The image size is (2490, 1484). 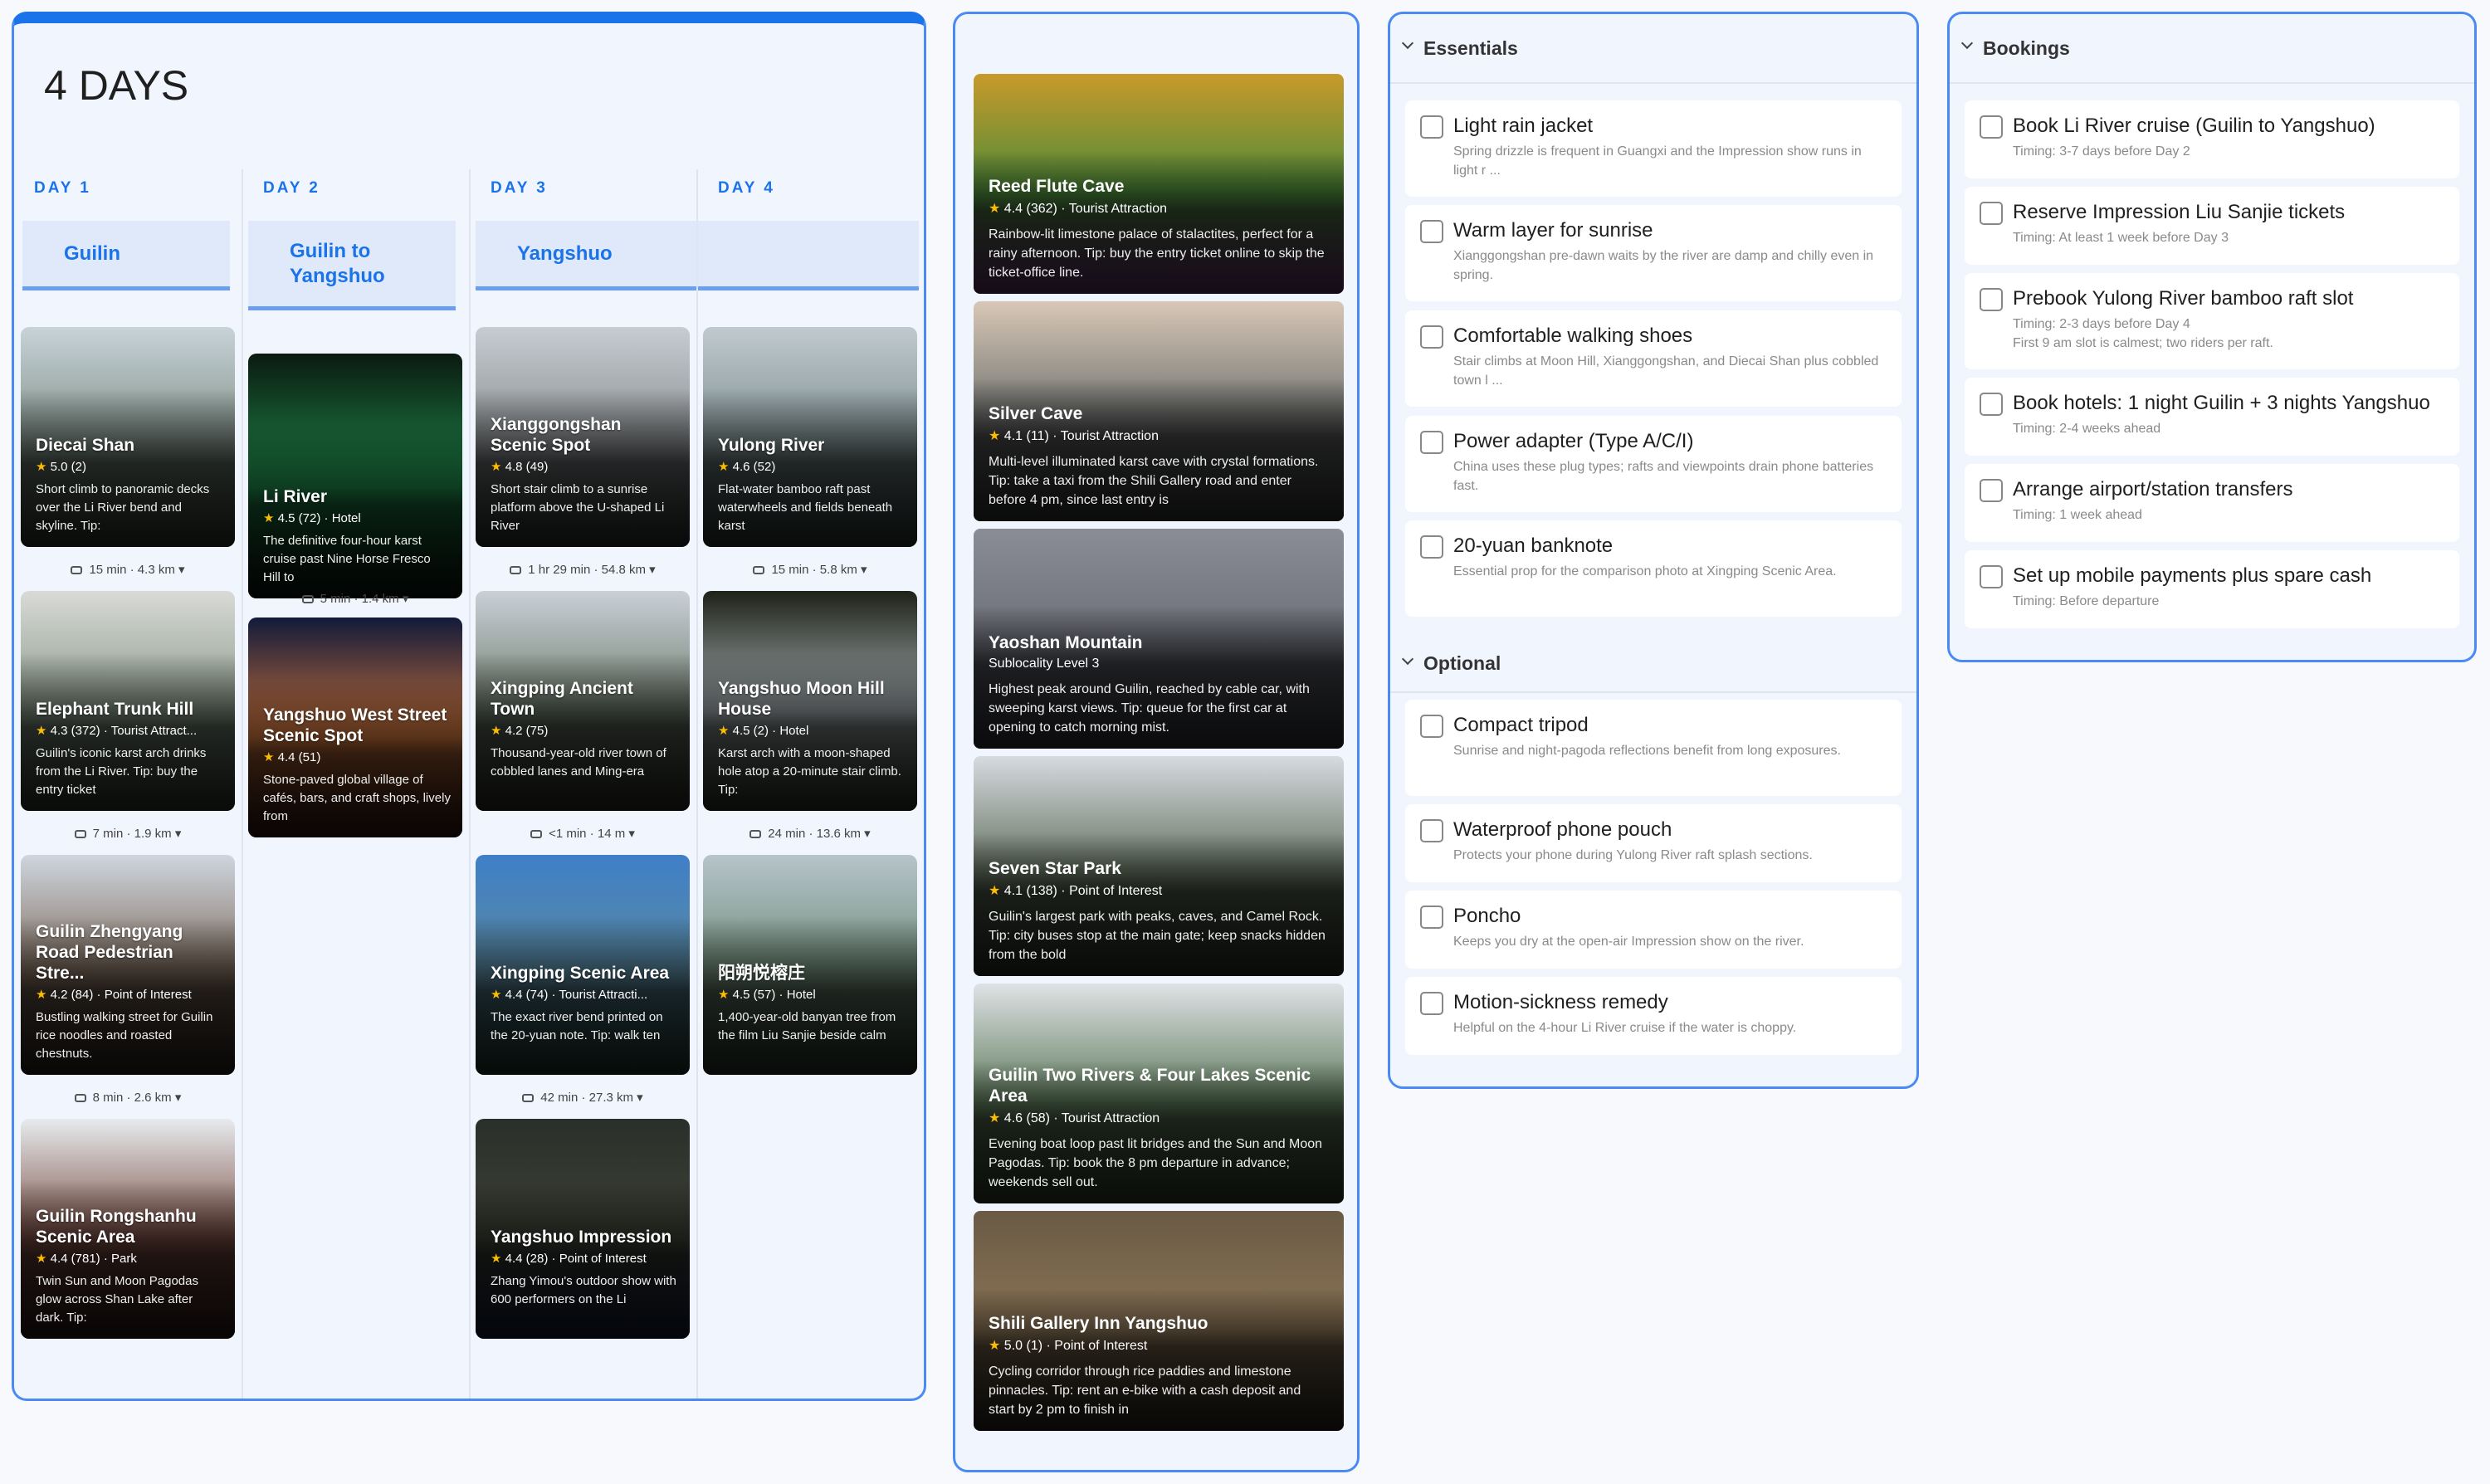 I want to click on place-meta: ★ 5.0 (2), so click(x=129, y=466).